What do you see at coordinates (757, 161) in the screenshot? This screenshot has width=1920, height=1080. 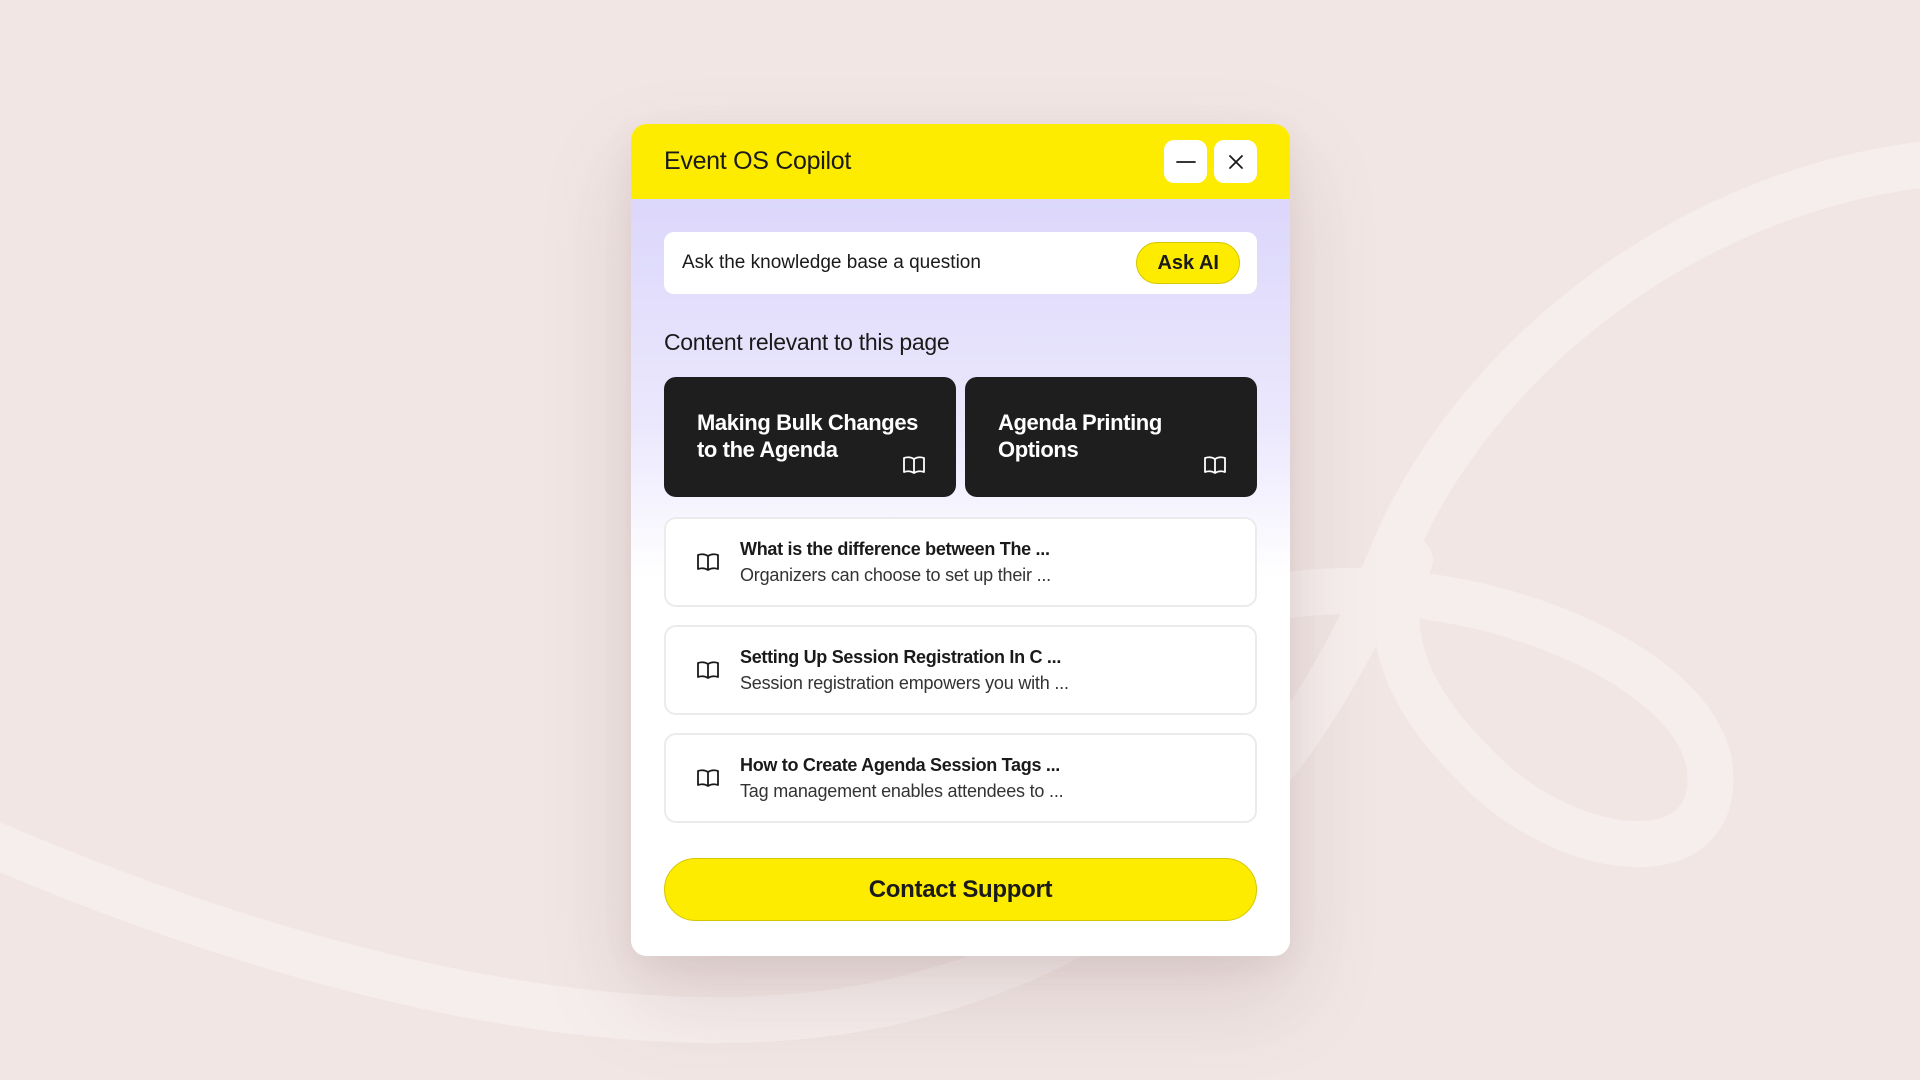 I see `panel-title: Event OS Copilot` at bounding box center [757, 161].